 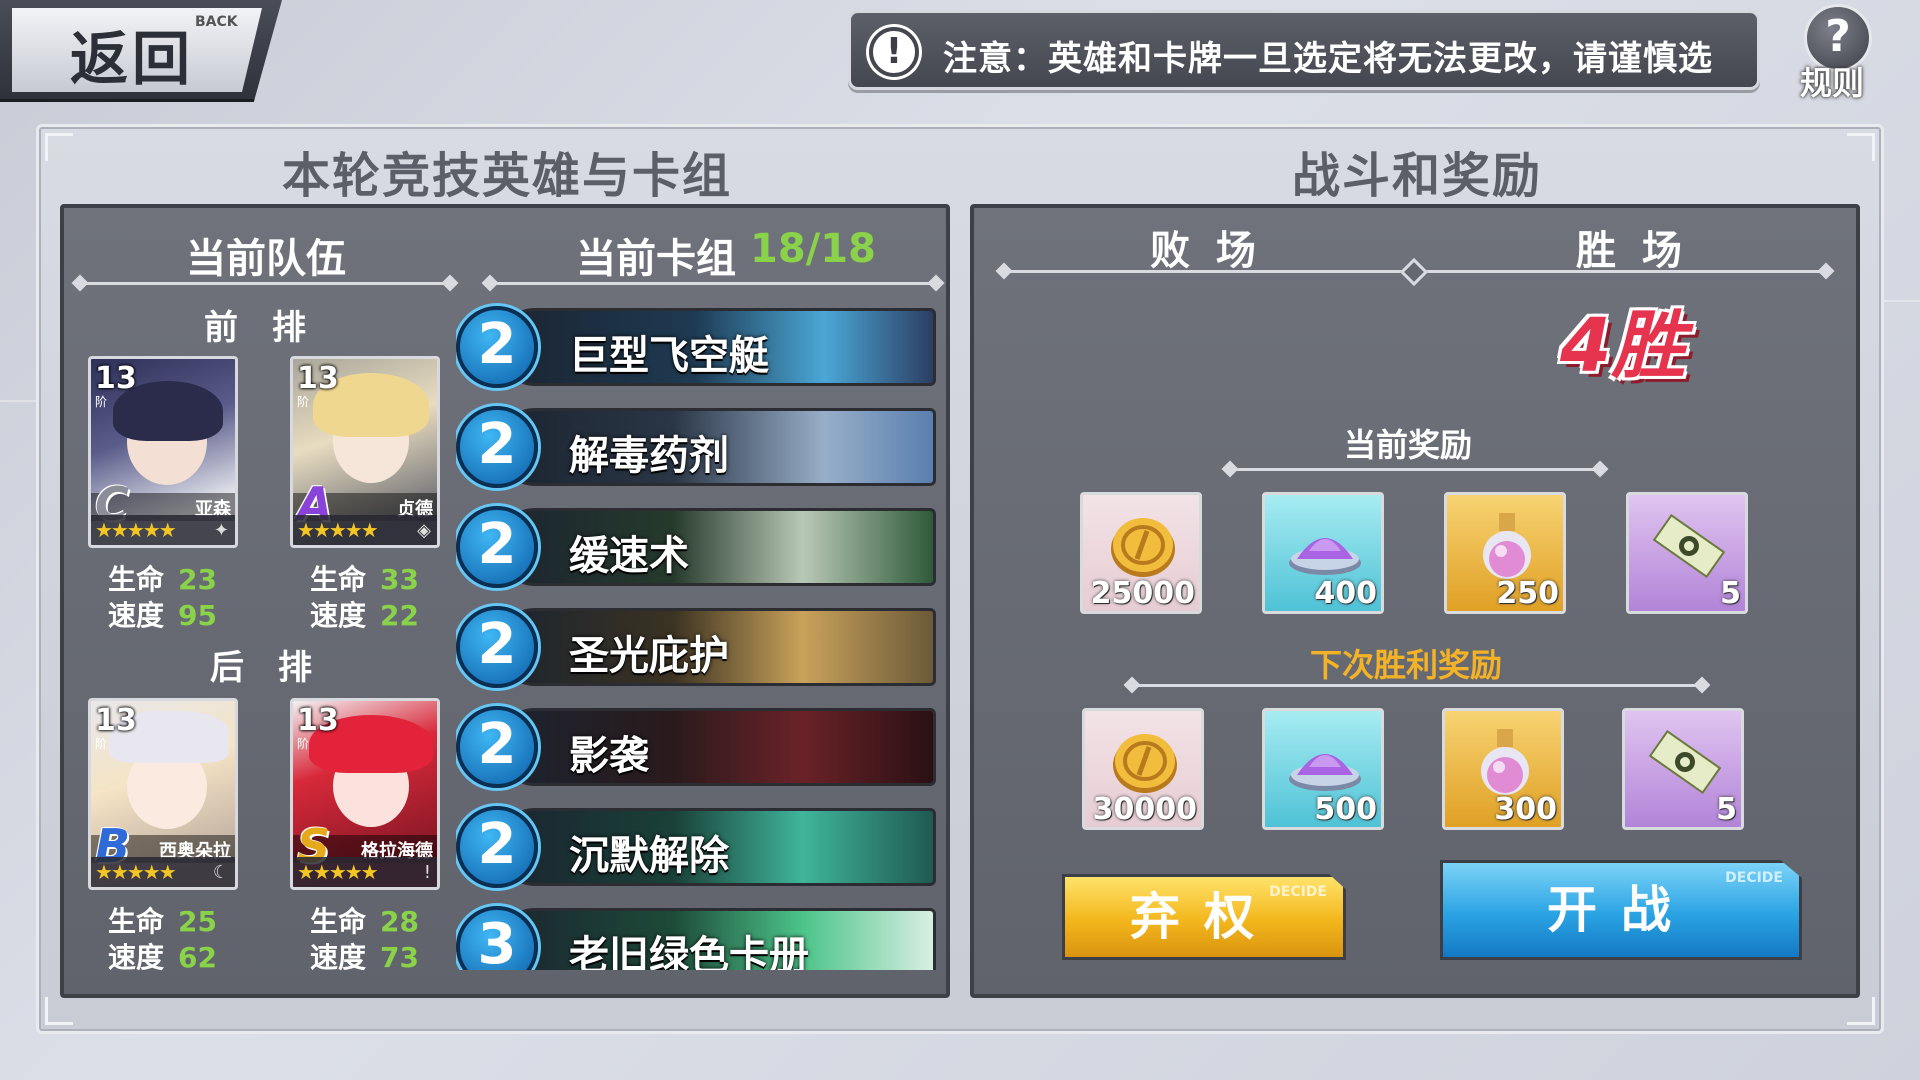 What do you see at coordinates (1838, 53) in the screenshot?
I see `rules-button: ? 规则` at bounding box center [1838, 53].